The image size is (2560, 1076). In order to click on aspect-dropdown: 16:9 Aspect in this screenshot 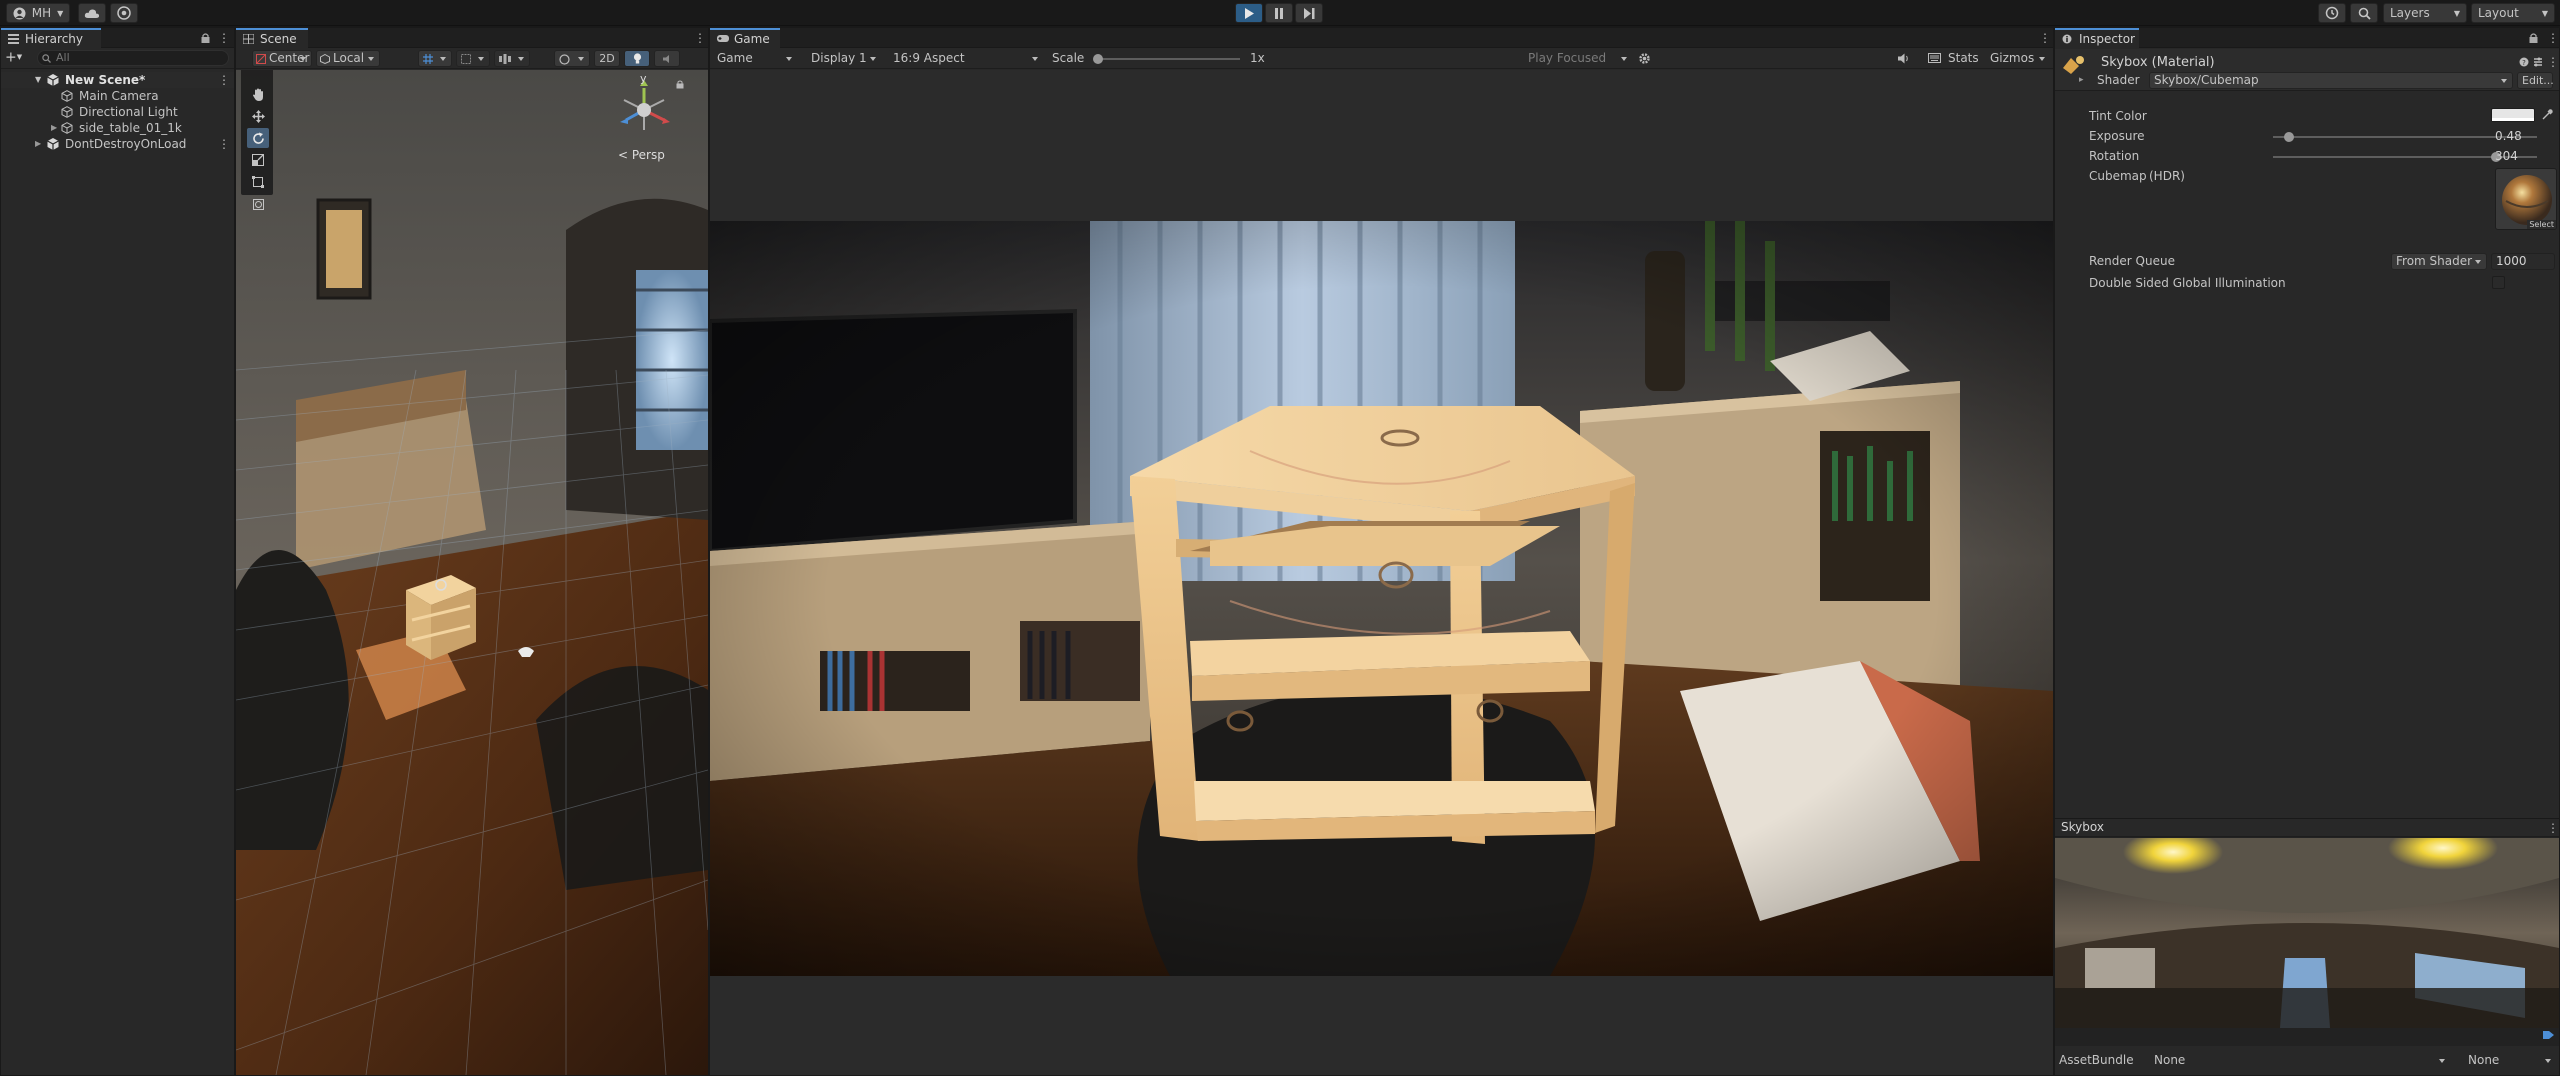, I will do `click(966, 58)`.